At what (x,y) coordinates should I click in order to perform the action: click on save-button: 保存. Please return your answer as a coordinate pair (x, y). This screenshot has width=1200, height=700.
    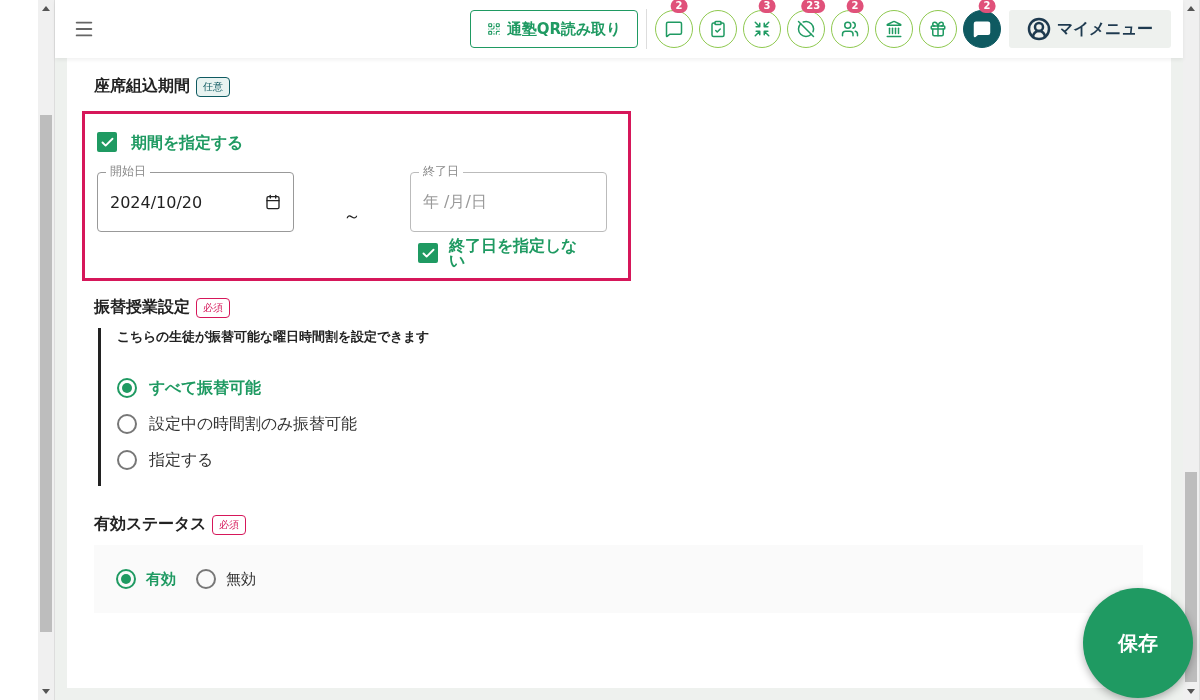
    Looking at the image, I should click on (1138, 643).